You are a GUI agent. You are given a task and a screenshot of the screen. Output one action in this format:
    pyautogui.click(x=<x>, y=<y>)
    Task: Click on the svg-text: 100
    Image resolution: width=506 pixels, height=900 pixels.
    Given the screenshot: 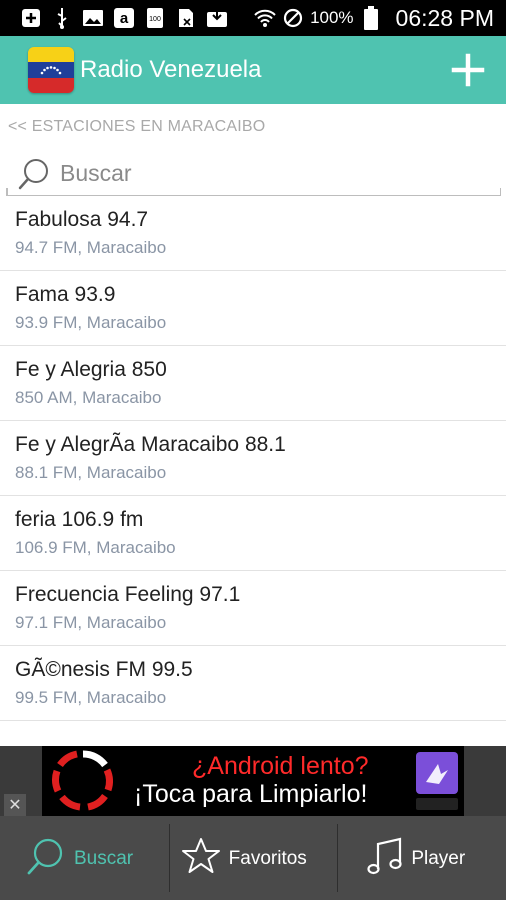 What is the action you would take?
    pyautogui.click(x=155, y=19)
    